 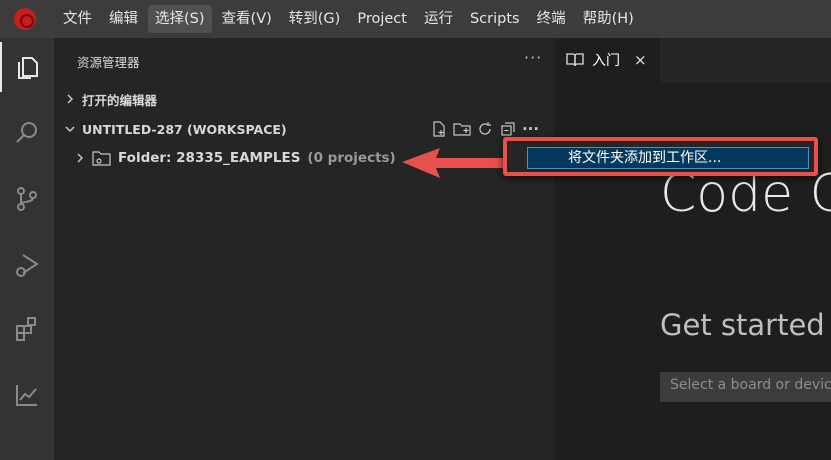 I want to click on workspace-toolbar: ···, so click(x=484, y=129).